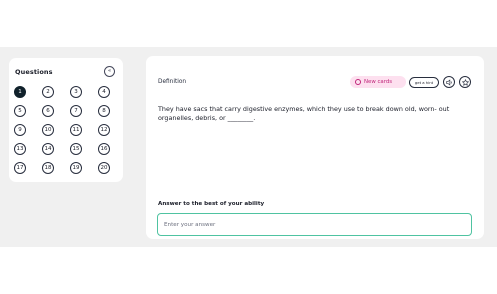 This screenshot has width=497, height=294. Describe the element at coordinates (109, 71) in the screenshot. I see `double-chevron-left-icon: «` at that location.